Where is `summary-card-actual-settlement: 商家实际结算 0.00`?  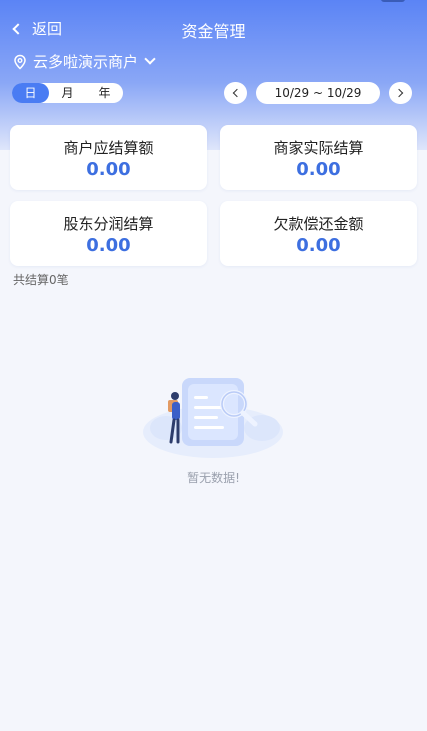
summary-card-actual-settlement: 商家实际结算 0.00 is located at coordinates (318, 157).